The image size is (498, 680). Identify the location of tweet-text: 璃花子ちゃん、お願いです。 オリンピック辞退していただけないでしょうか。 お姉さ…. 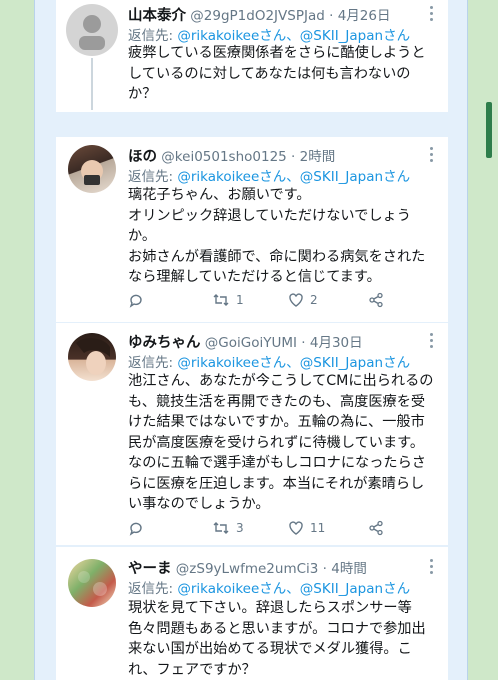
(277, 236).